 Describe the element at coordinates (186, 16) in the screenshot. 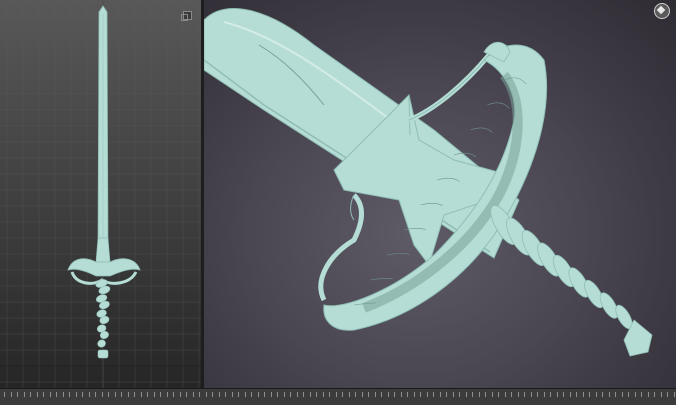

I see `maximize-viewport-icon` at that location.